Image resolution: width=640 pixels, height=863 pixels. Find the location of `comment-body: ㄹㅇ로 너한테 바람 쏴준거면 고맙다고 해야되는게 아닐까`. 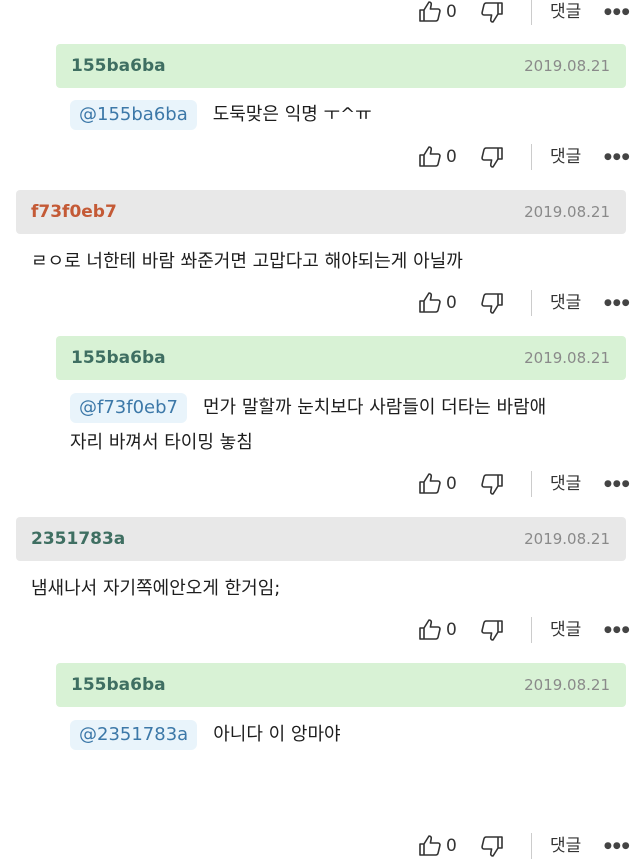

comment-body: ㄹㅇ로 너한테 바람 쏴준거면 고맙다고 해야되는게 아닐까 is located at coordinates (247, 262).